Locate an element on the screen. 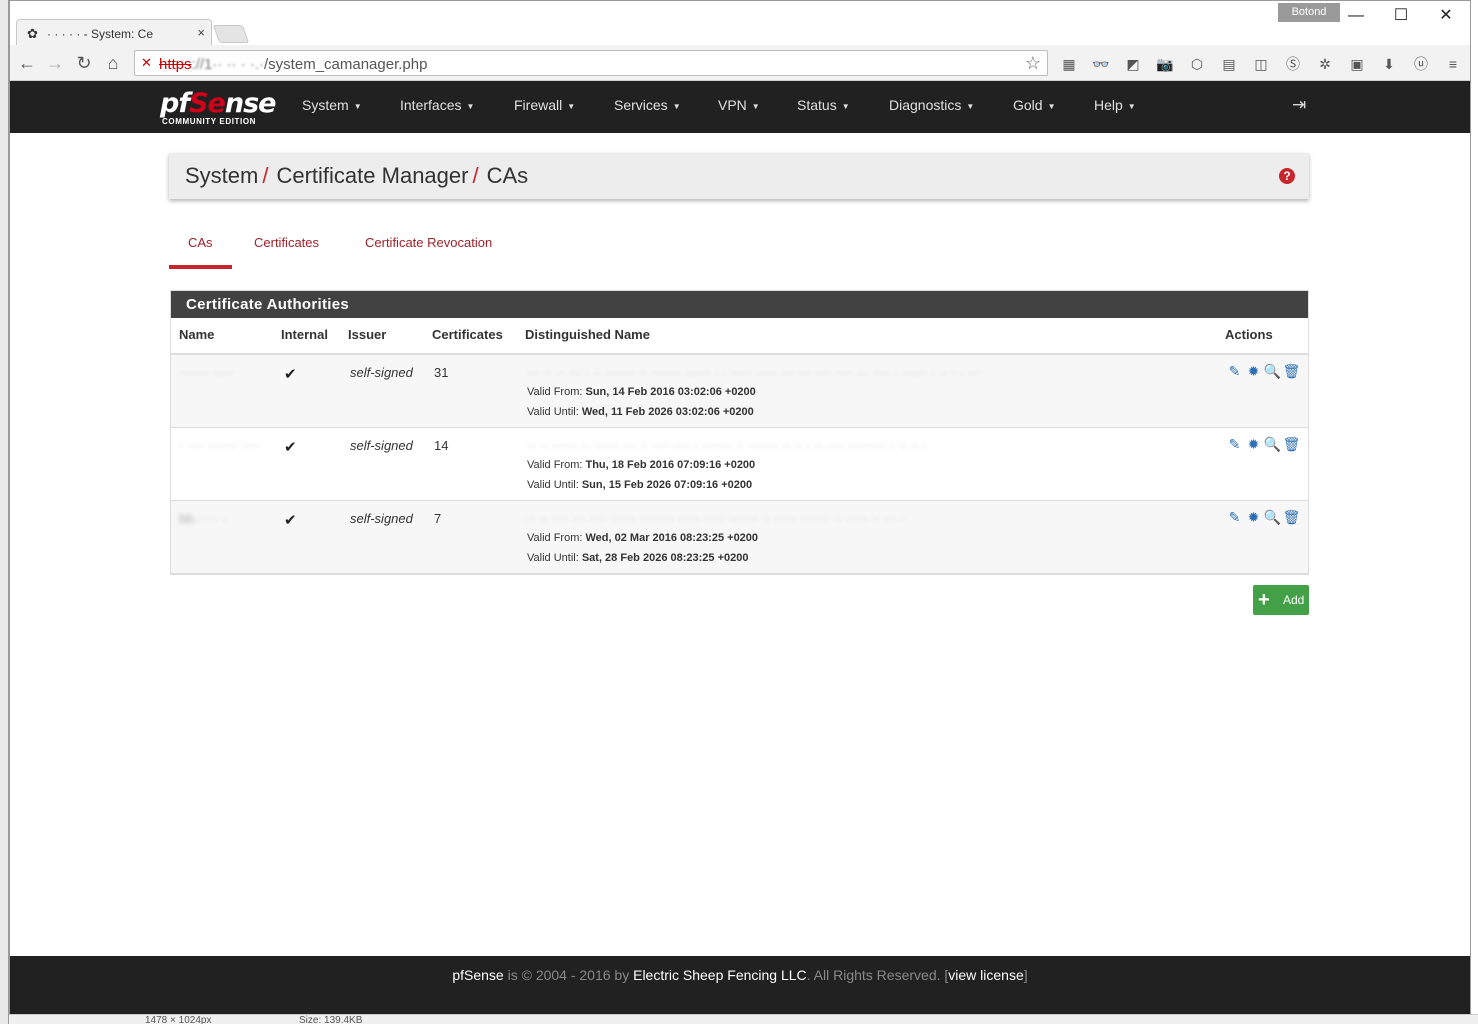 This screenshot has width=1478, height=1024. extension-icon: 👓 is located at coordinates (1101, 64).